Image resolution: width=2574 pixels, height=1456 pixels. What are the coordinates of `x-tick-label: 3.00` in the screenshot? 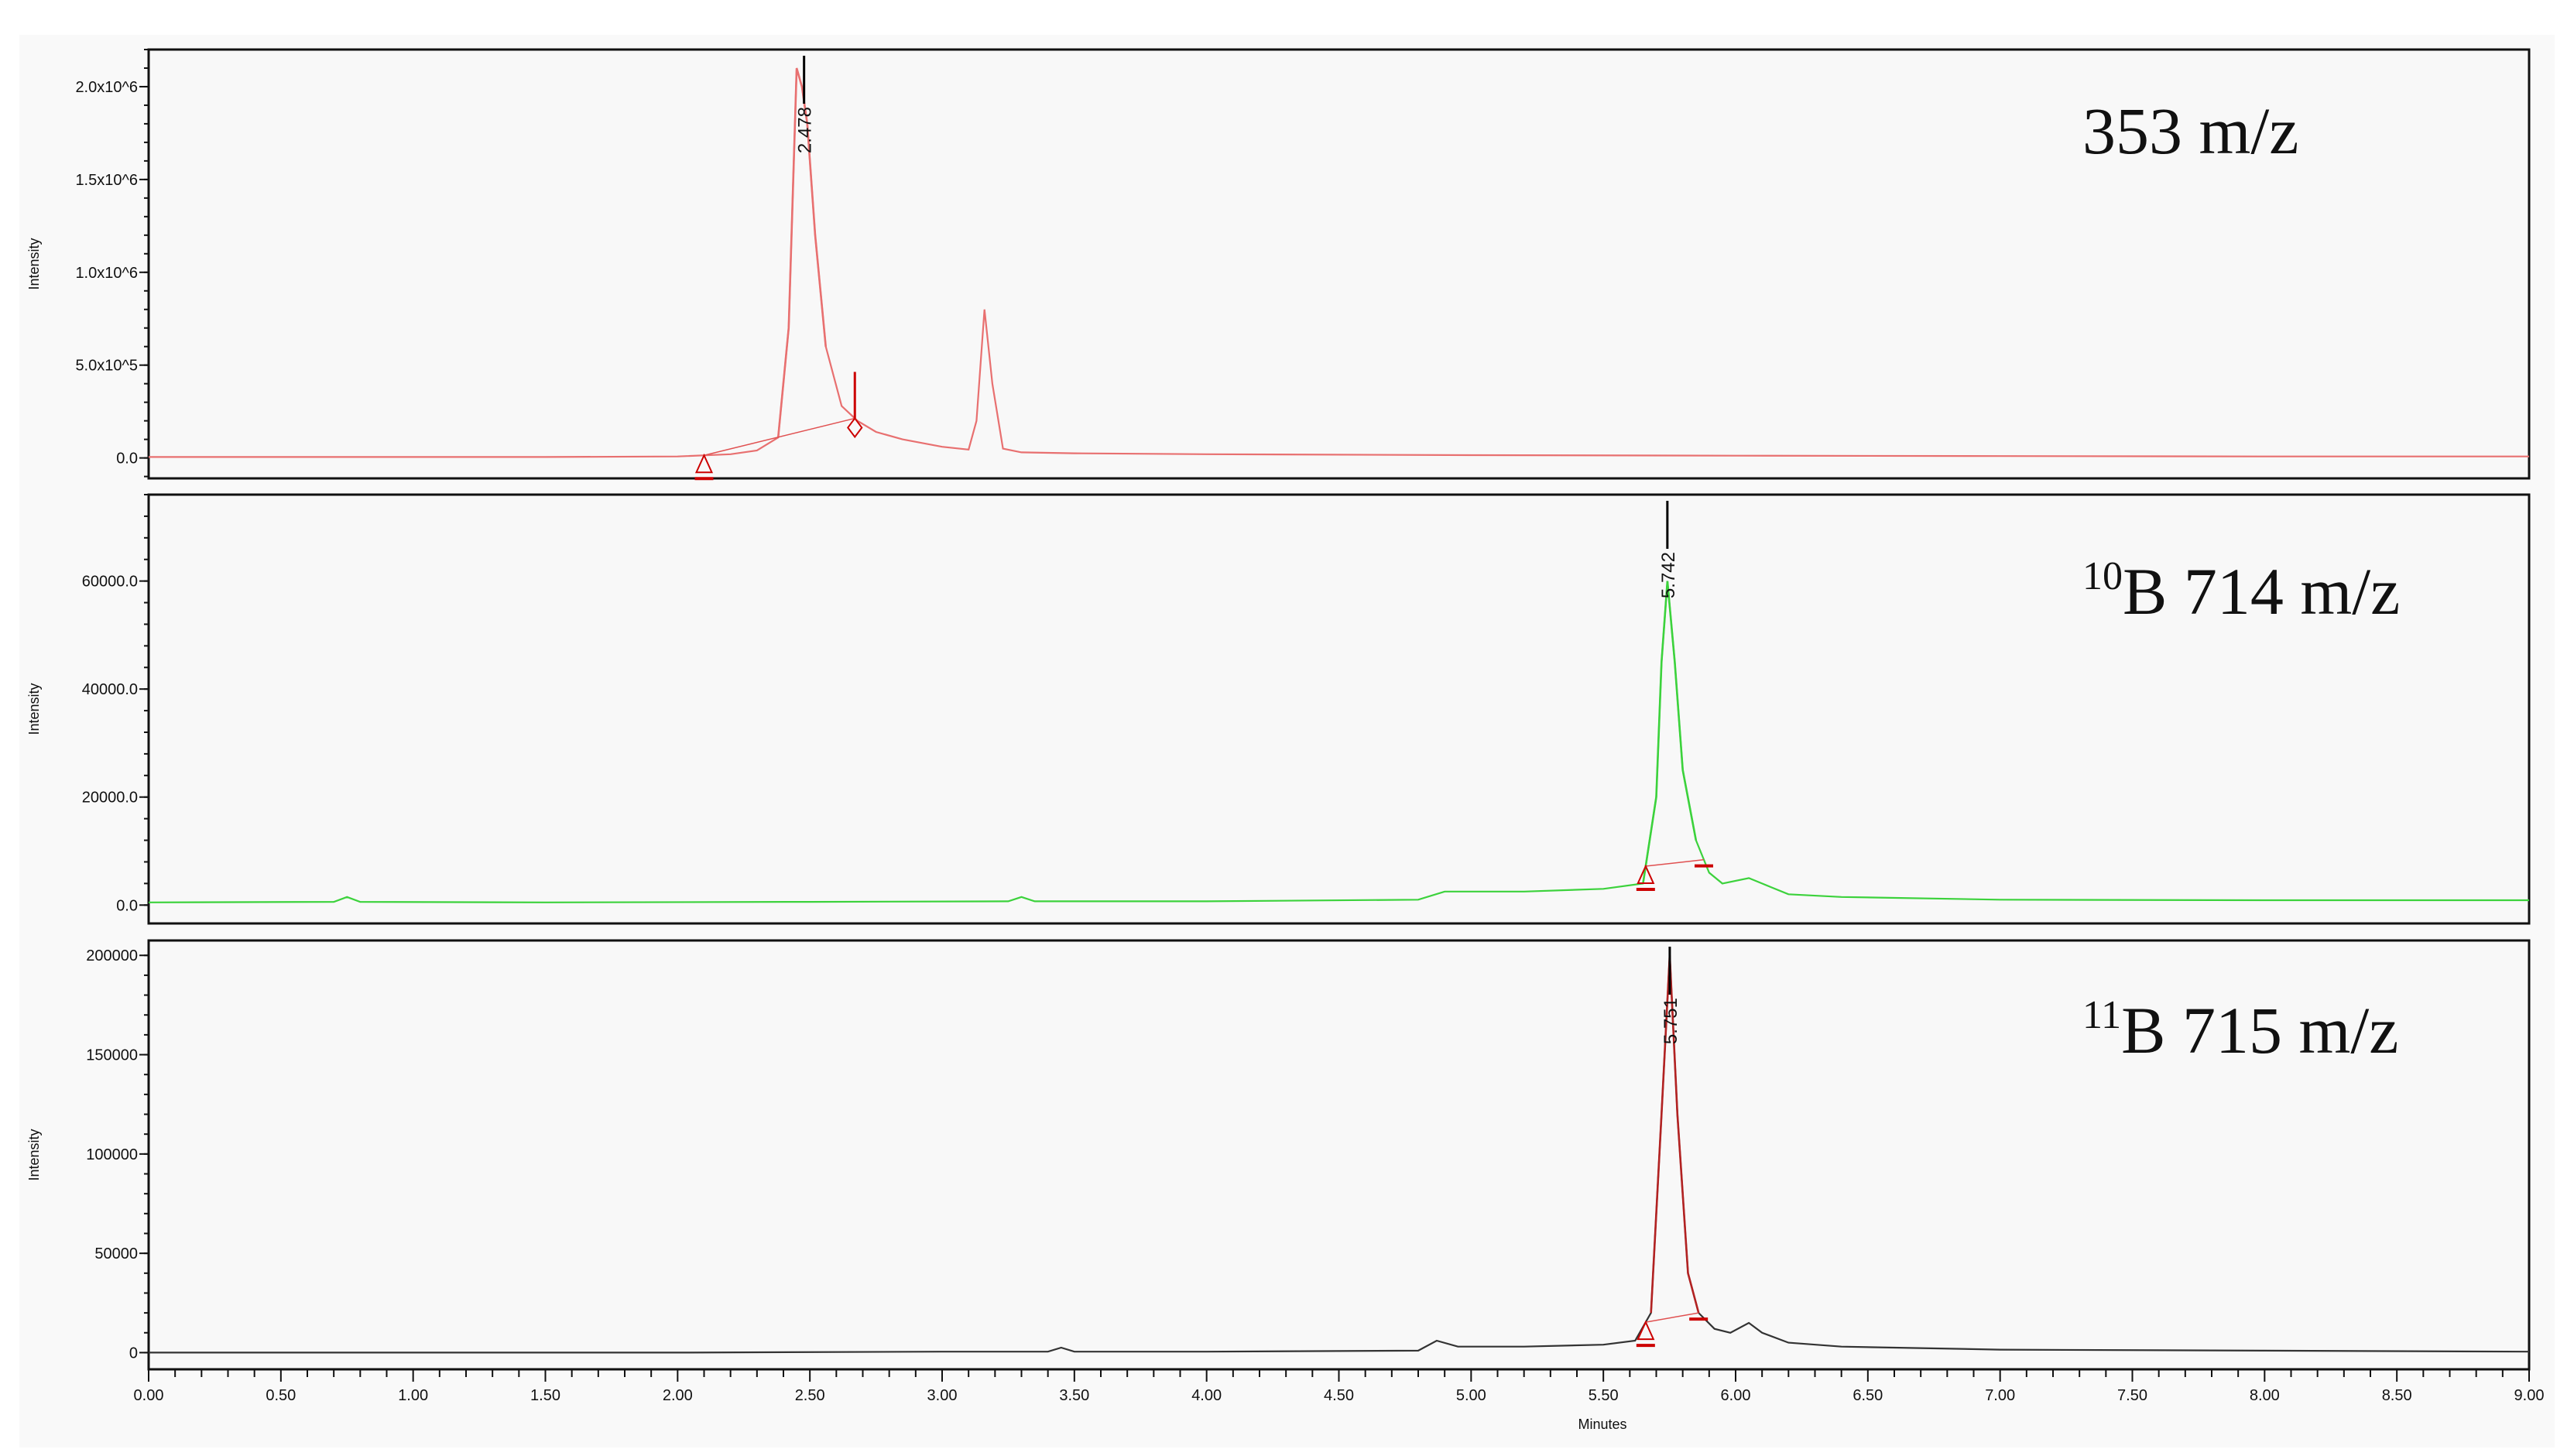 It's located at (943, 1395).